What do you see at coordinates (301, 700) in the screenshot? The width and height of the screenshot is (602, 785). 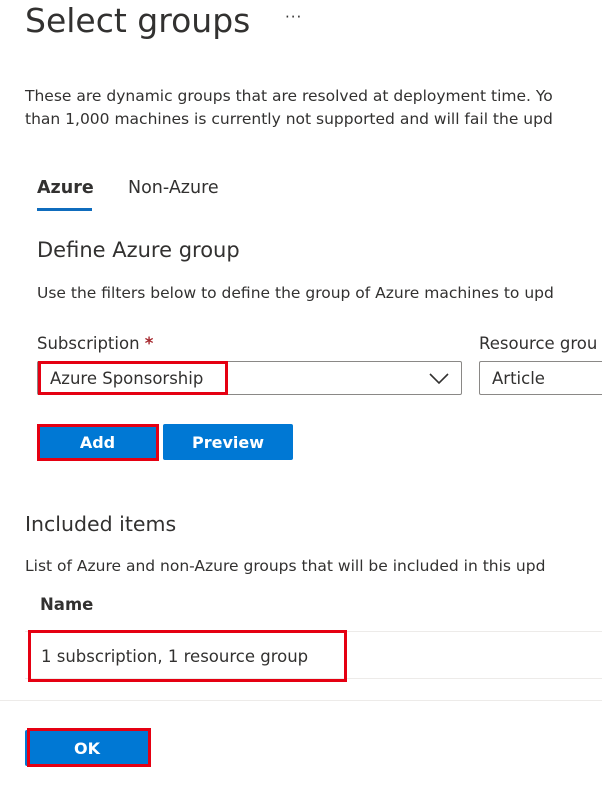 I see `footer-divider` at bounding box center [301, 700].